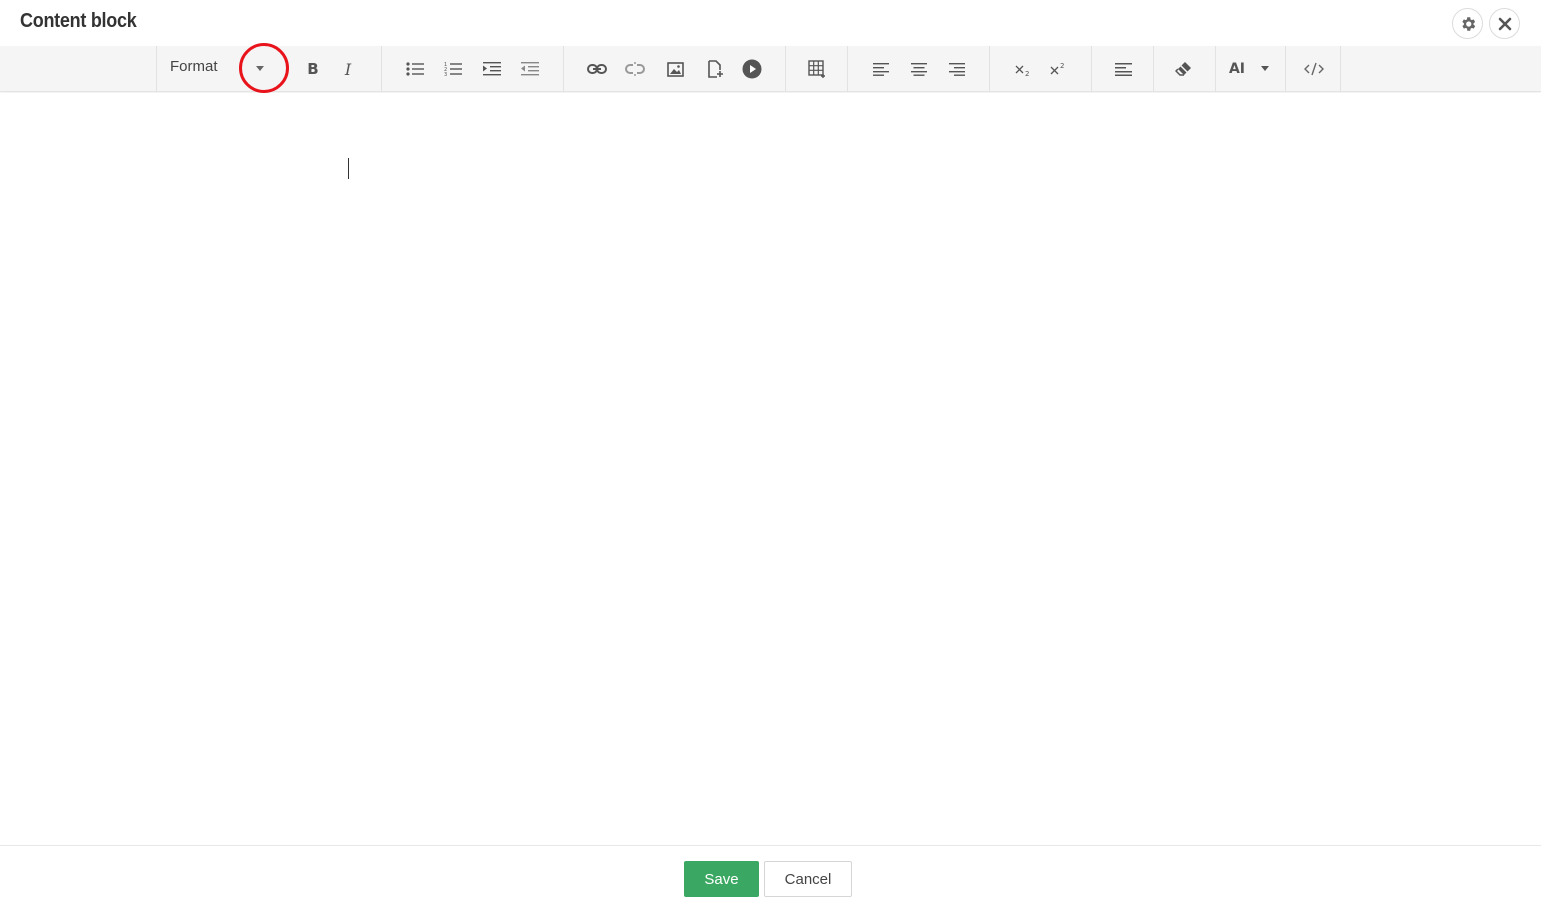 Image resolution: width=1541 pixels, height=912 pixels. I want to click on align-left-icon, so click(881, 69).